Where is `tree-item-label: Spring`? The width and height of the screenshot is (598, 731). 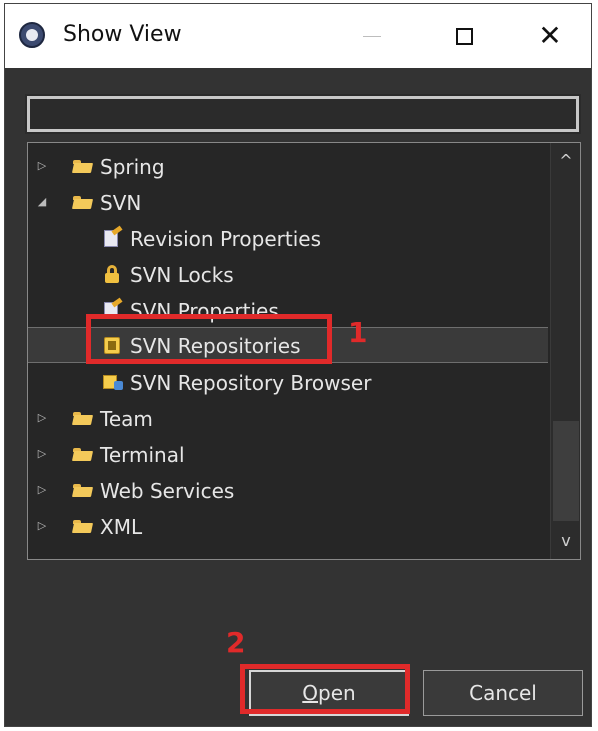
tree-item-label: Spring is located at coordinates (132, 167).